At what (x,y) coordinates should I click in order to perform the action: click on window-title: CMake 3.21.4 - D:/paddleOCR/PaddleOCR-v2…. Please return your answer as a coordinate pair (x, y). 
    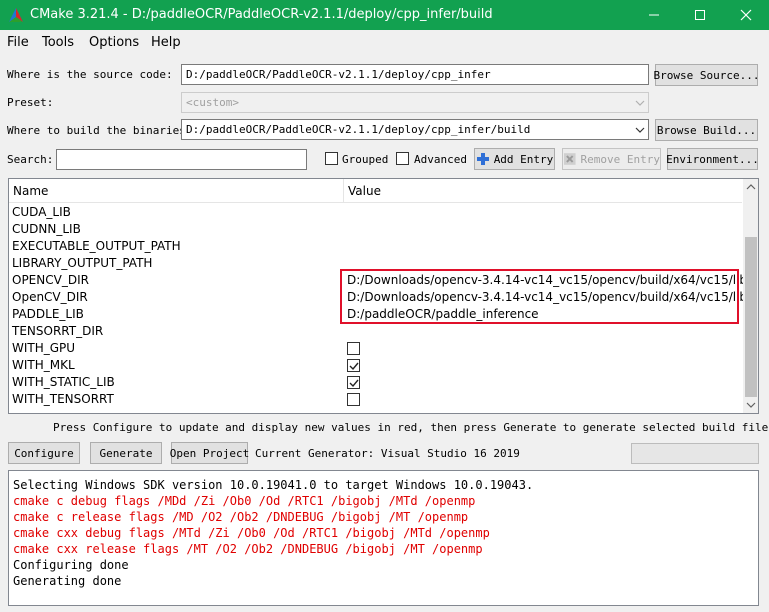
    Looking at the image, I should click on (261, 14).